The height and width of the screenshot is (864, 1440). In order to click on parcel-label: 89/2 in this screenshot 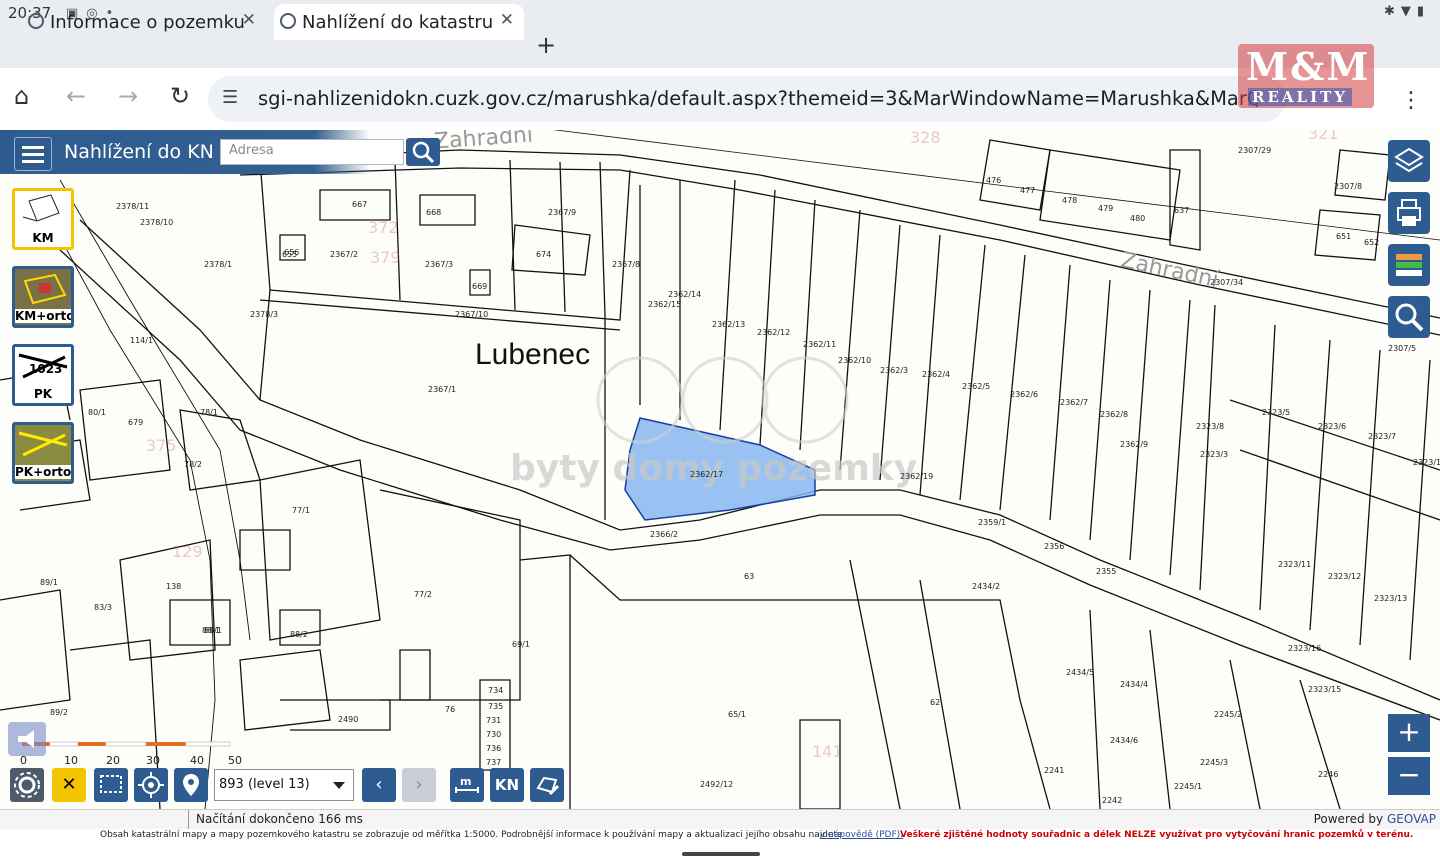, I will do `click(59, 712)`.